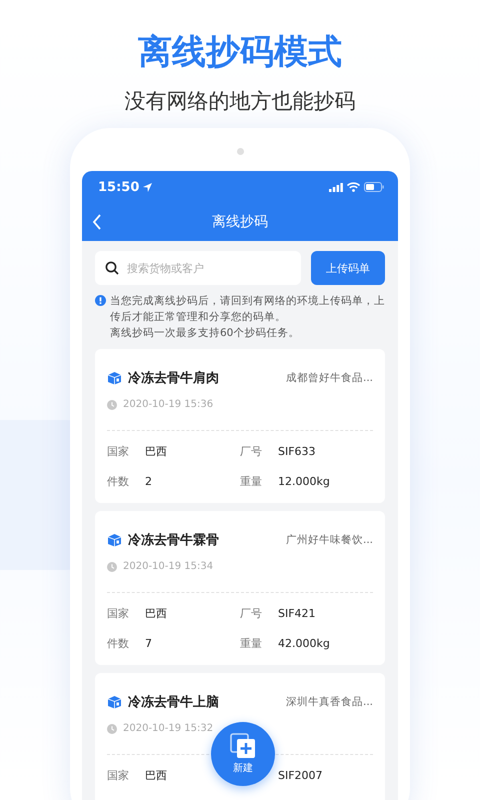  What do you see at coordinates (174, 378) in the screenshot?
I see `product-name: 冷冻去骨牛肩肉` at bounding box center [174, 378].